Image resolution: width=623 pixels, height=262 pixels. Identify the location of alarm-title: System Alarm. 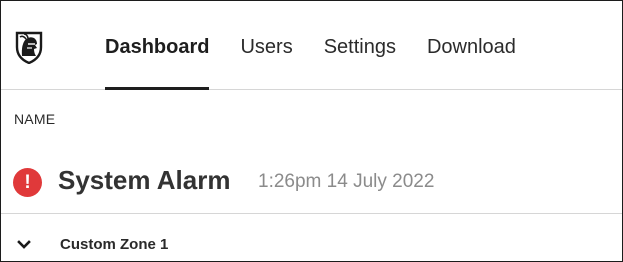
(144, 180).